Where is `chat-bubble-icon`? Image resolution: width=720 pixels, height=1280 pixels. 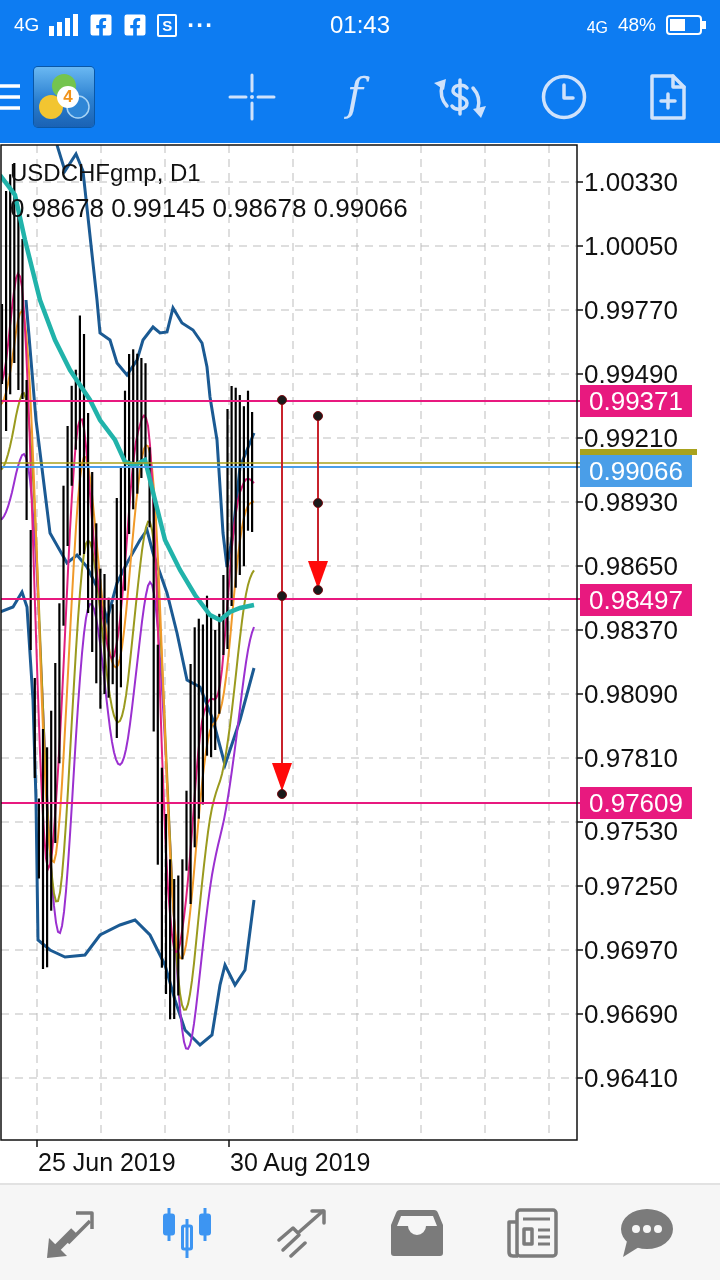
chat-bubble-icon is located at coordinates (646, 1232).